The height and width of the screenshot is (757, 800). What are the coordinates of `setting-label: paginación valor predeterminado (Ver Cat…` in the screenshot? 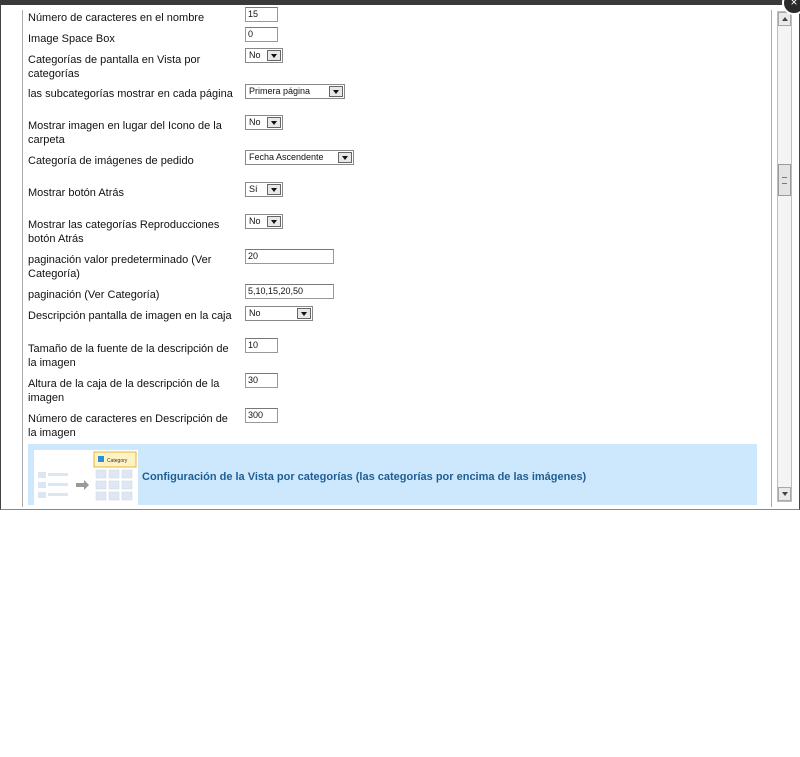 It's located at (120, 267).